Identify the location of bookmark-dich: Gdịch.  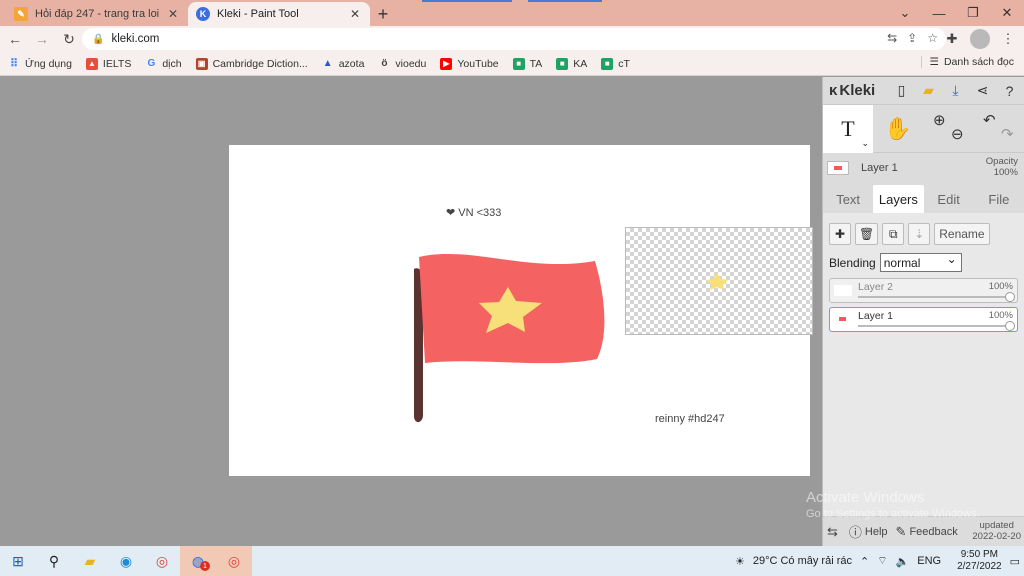
(163, 64).